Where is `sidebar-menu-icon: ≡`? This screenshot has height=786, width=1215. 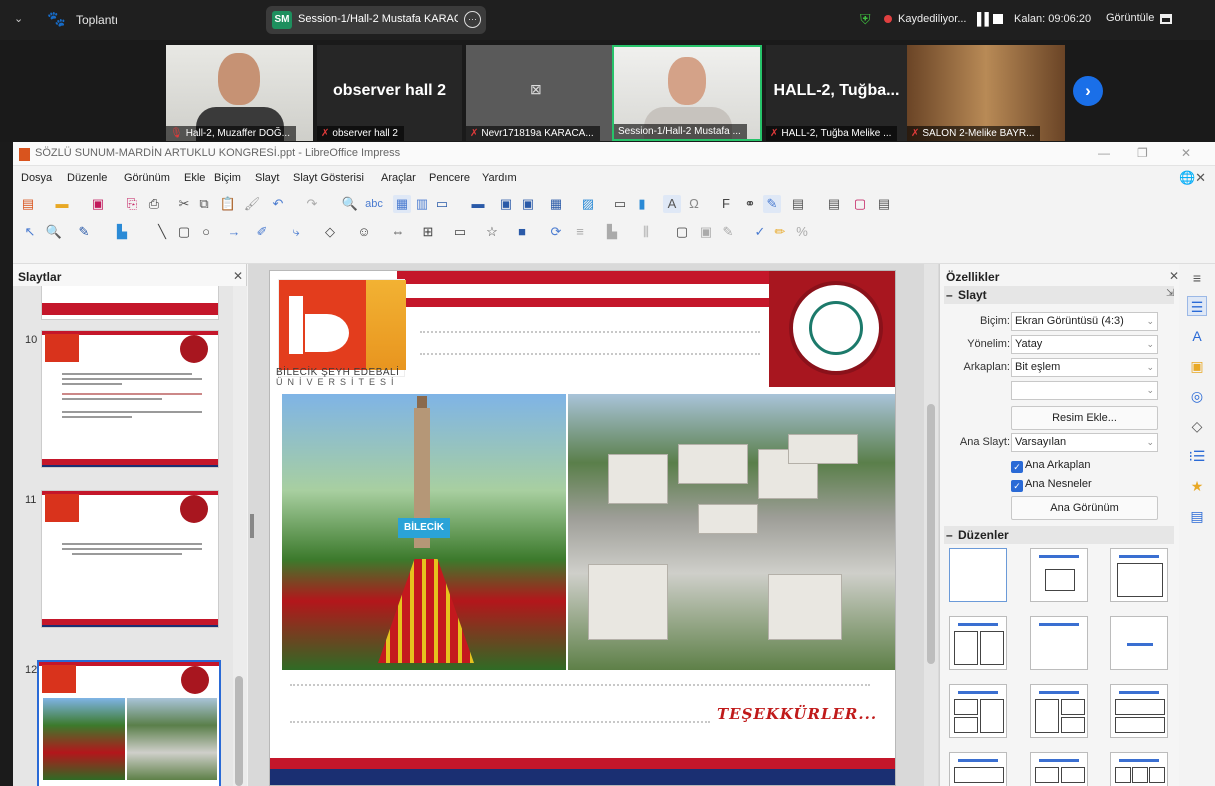 sidebar-menu-icon: ≡ is located at coordinates (1197, 278).